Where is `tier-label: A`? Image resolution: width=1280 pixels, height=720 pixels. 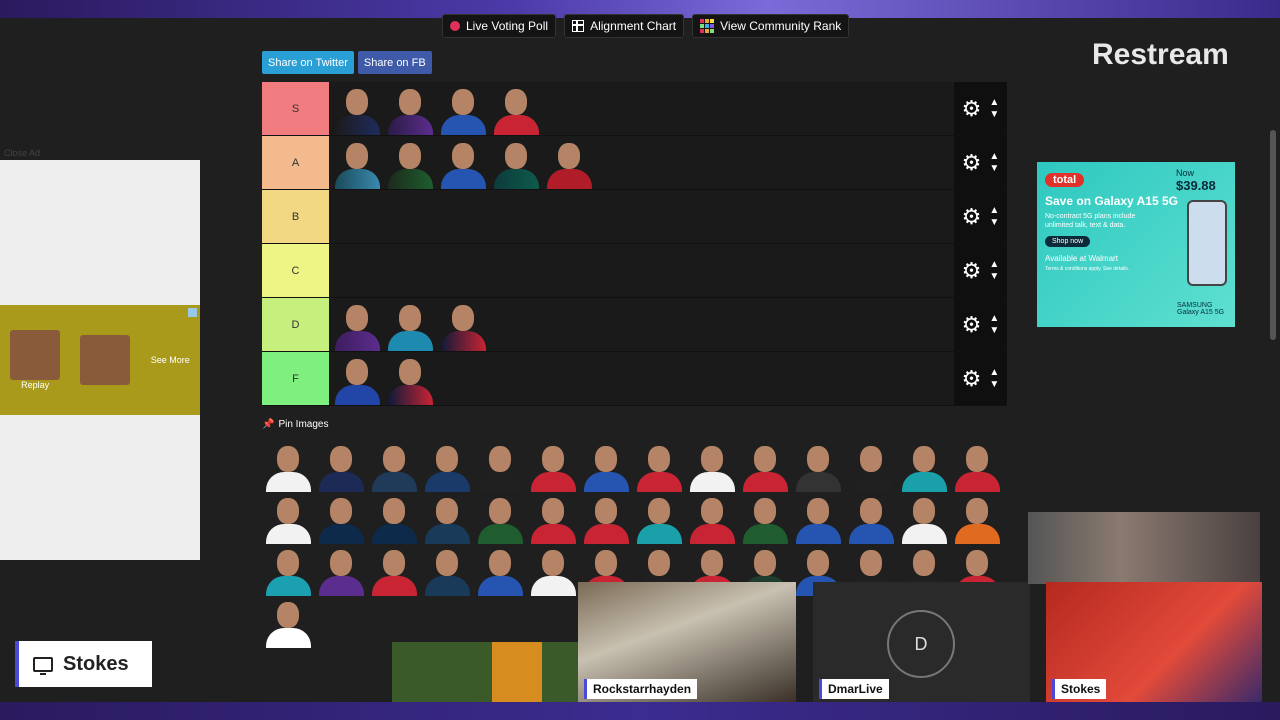 tier-label: A is located at coordinates (295, 162).